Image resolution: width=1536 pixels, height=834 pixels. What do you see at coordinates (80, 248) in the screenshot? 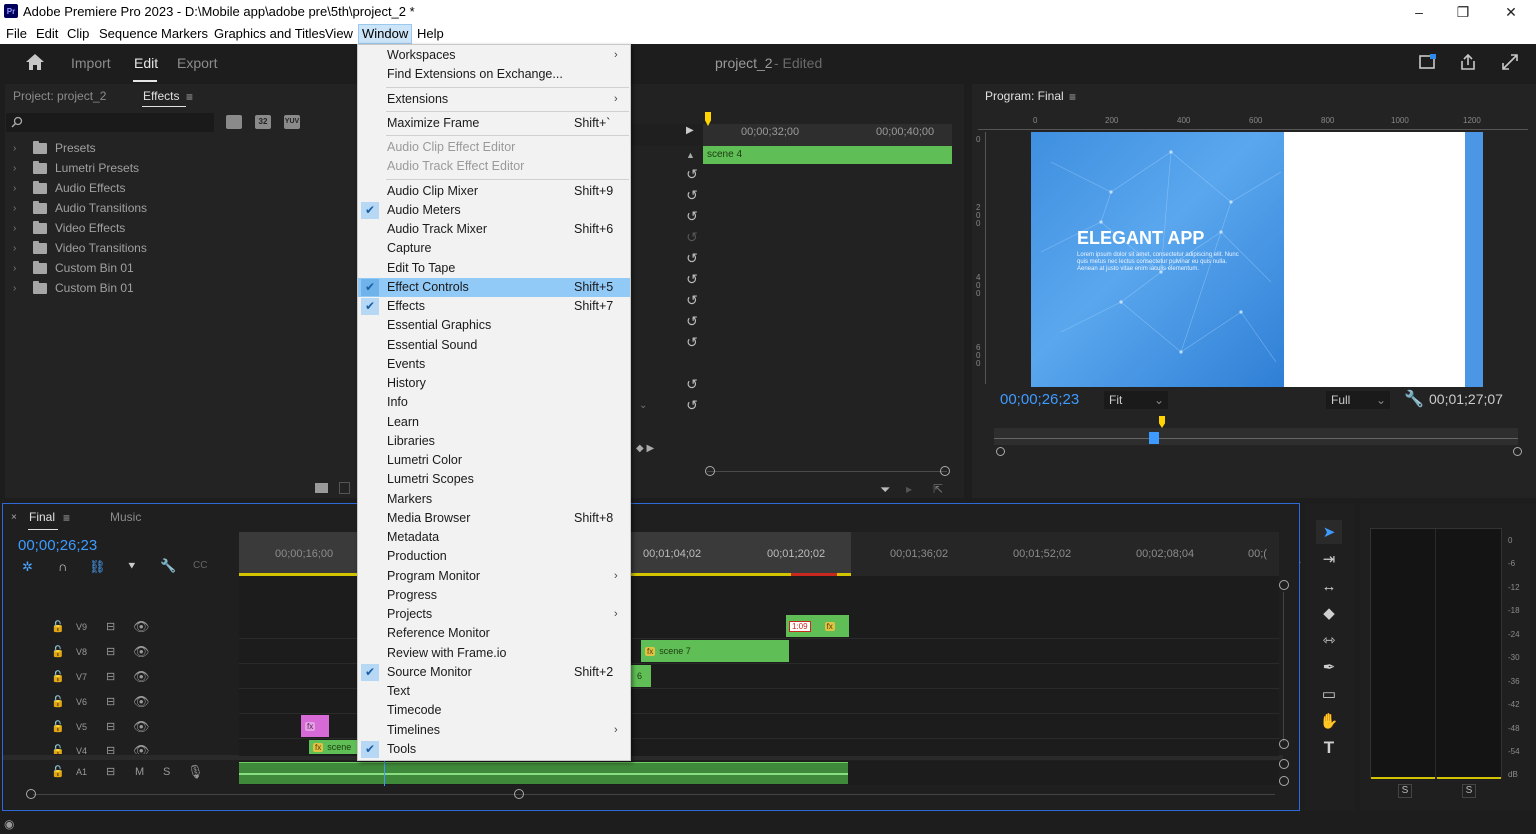
I see `tree-item-video-transitions: › Video Transitions` at bounding box center [80, 248].